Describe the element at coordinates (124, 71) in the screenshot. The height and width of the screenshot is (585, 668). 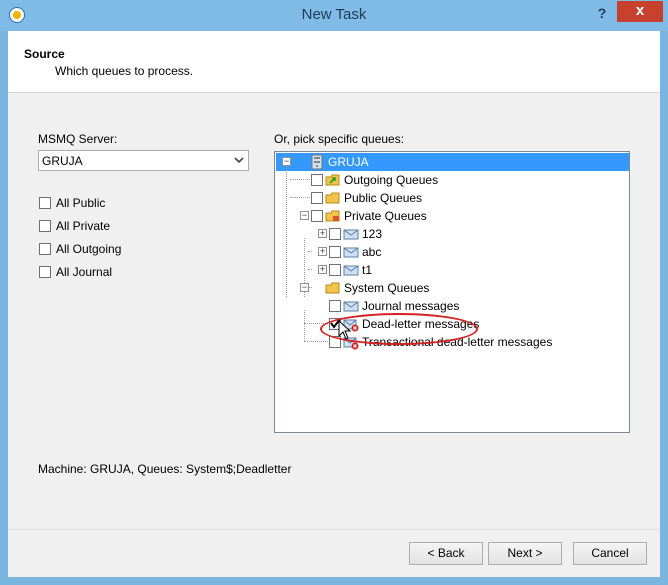
I see `page-subtitle: Which queues to process.` at that location.